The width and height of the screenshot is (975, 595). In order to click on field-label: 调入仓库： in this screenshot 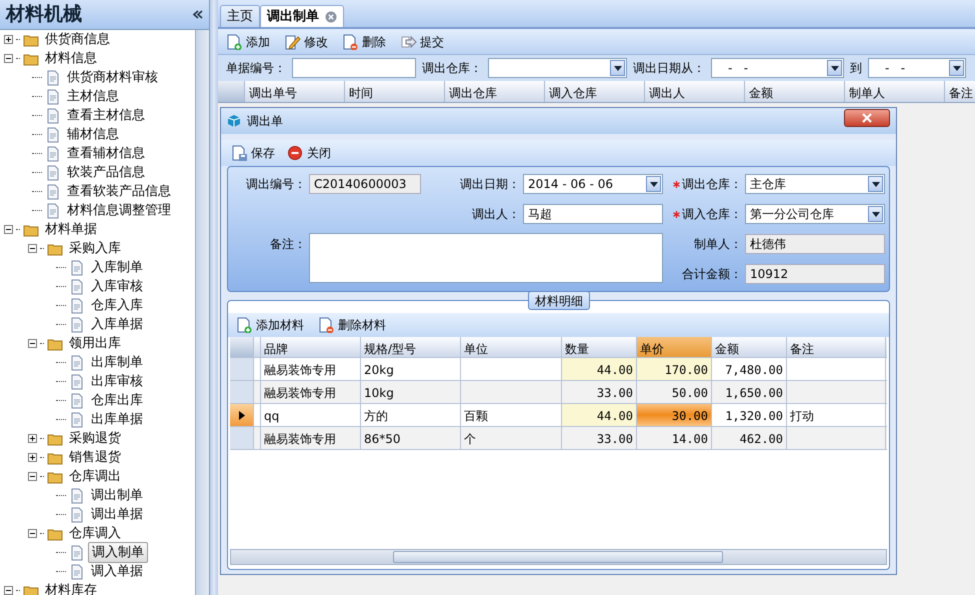, I will do `click(712, 214)`.